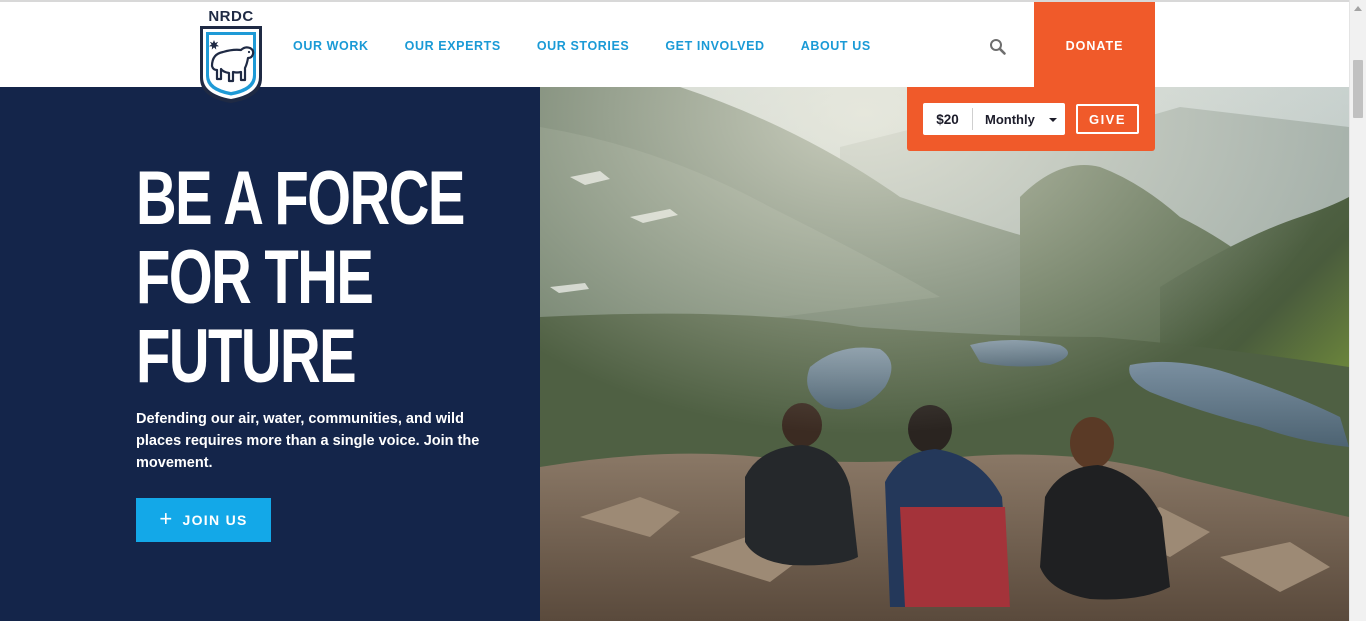  What do you see at coordinates (215, 520) in the screenshot?
I see `join-us-label: JOIN US` at bounding box center [215, 520].